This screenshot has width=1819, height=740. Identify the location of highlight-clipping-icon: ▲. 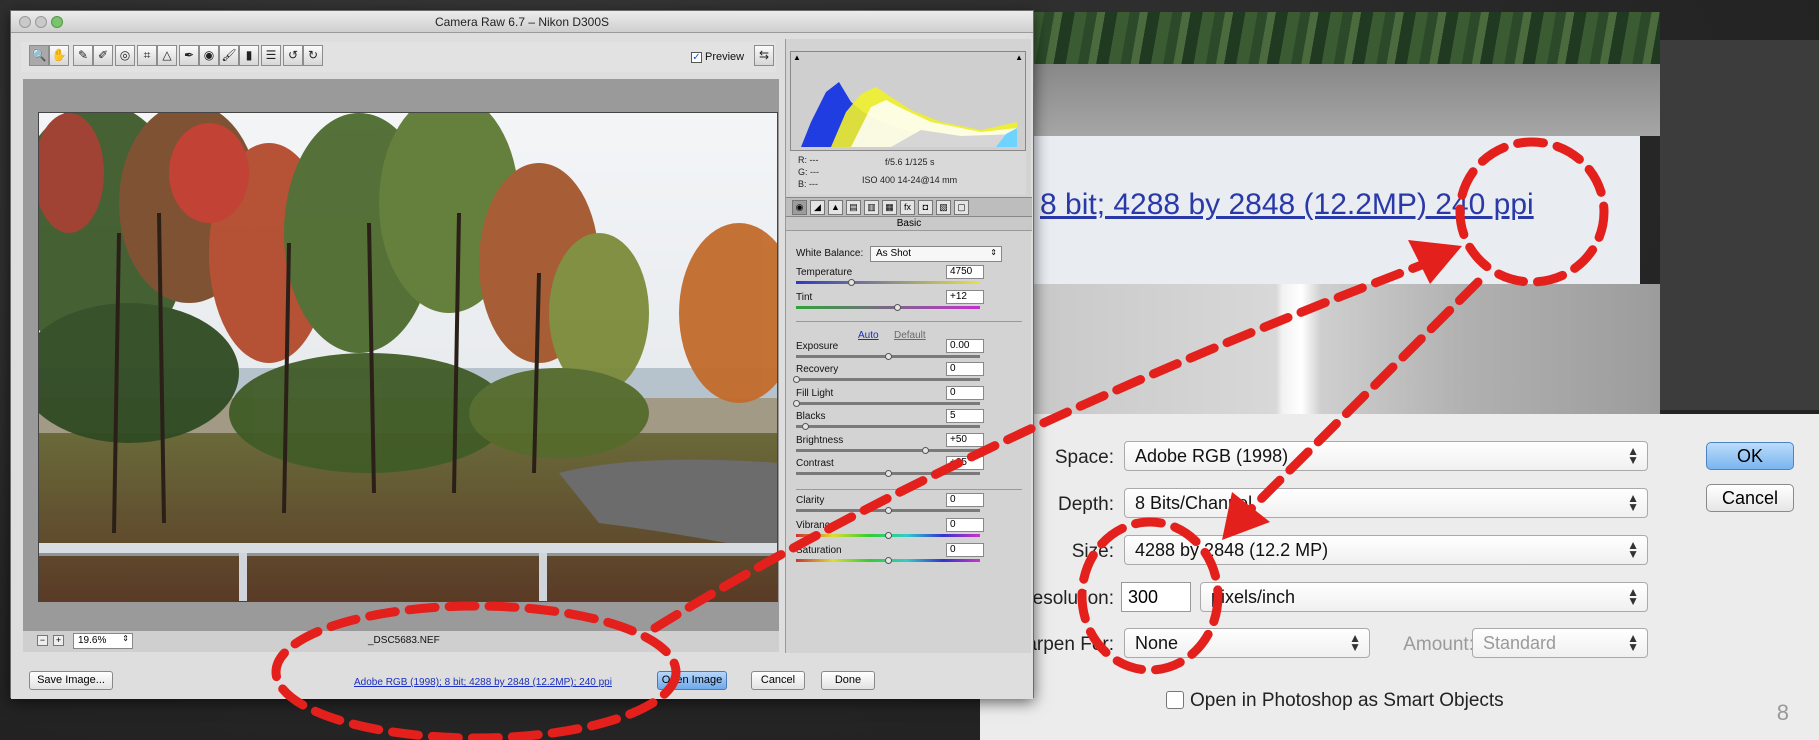
(1019, 57).